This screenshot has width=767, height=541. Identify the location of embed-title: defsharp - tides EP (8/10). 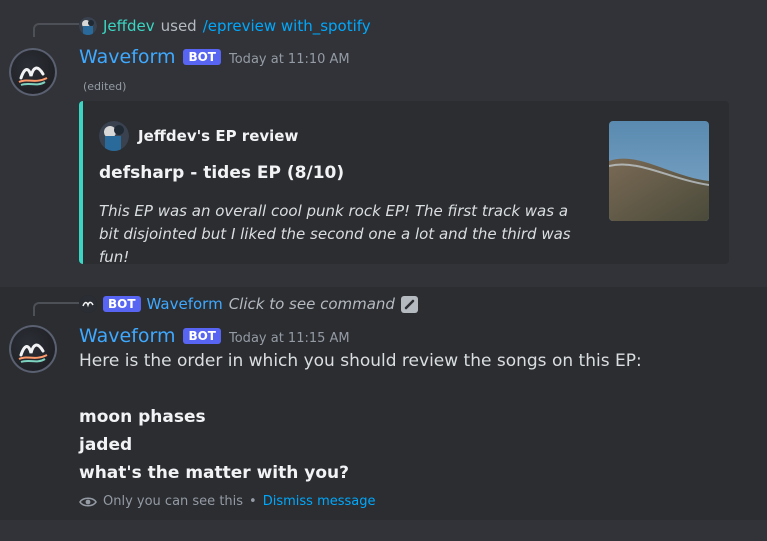
(222, 173).